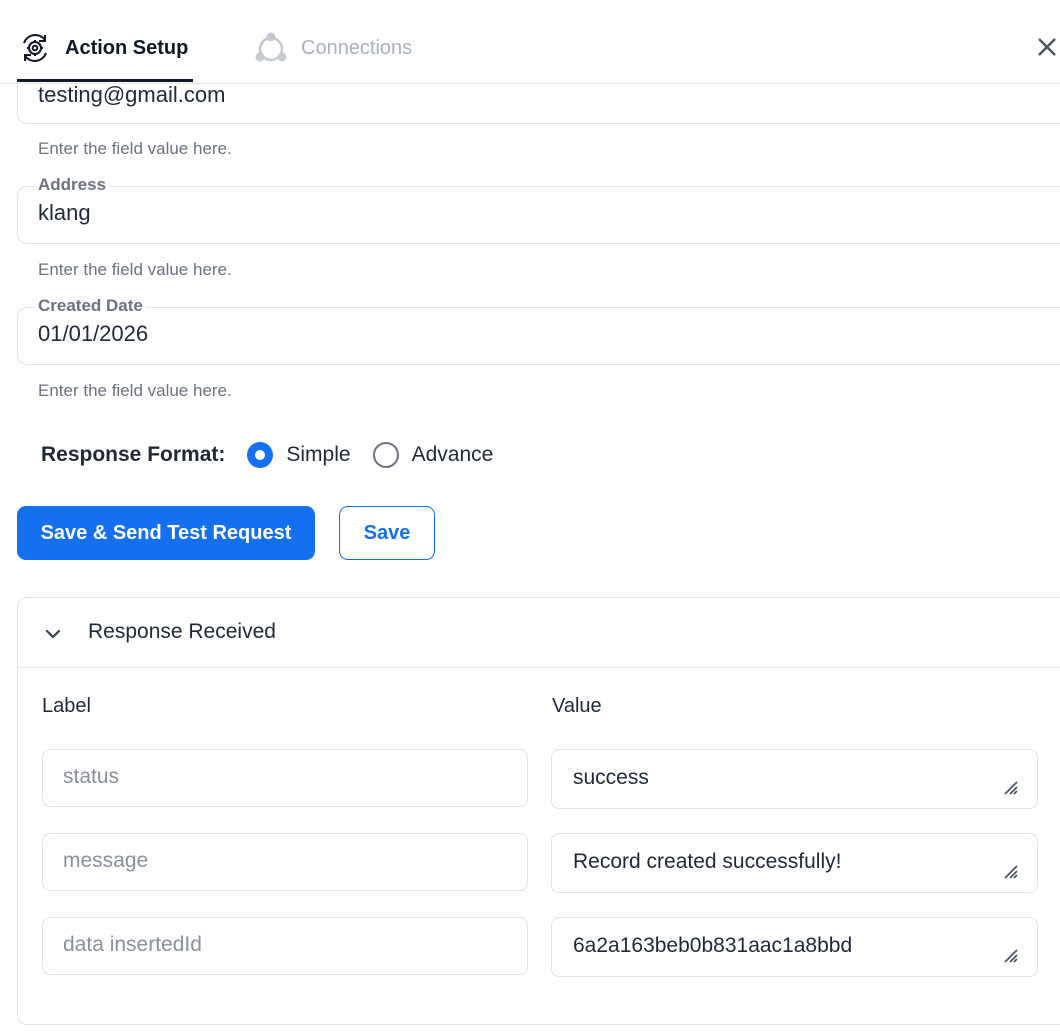  Describe the element at coordinates (538, 330) in the screenshot. I see `created-date-field: Created Date 01/01/2026` at that location.